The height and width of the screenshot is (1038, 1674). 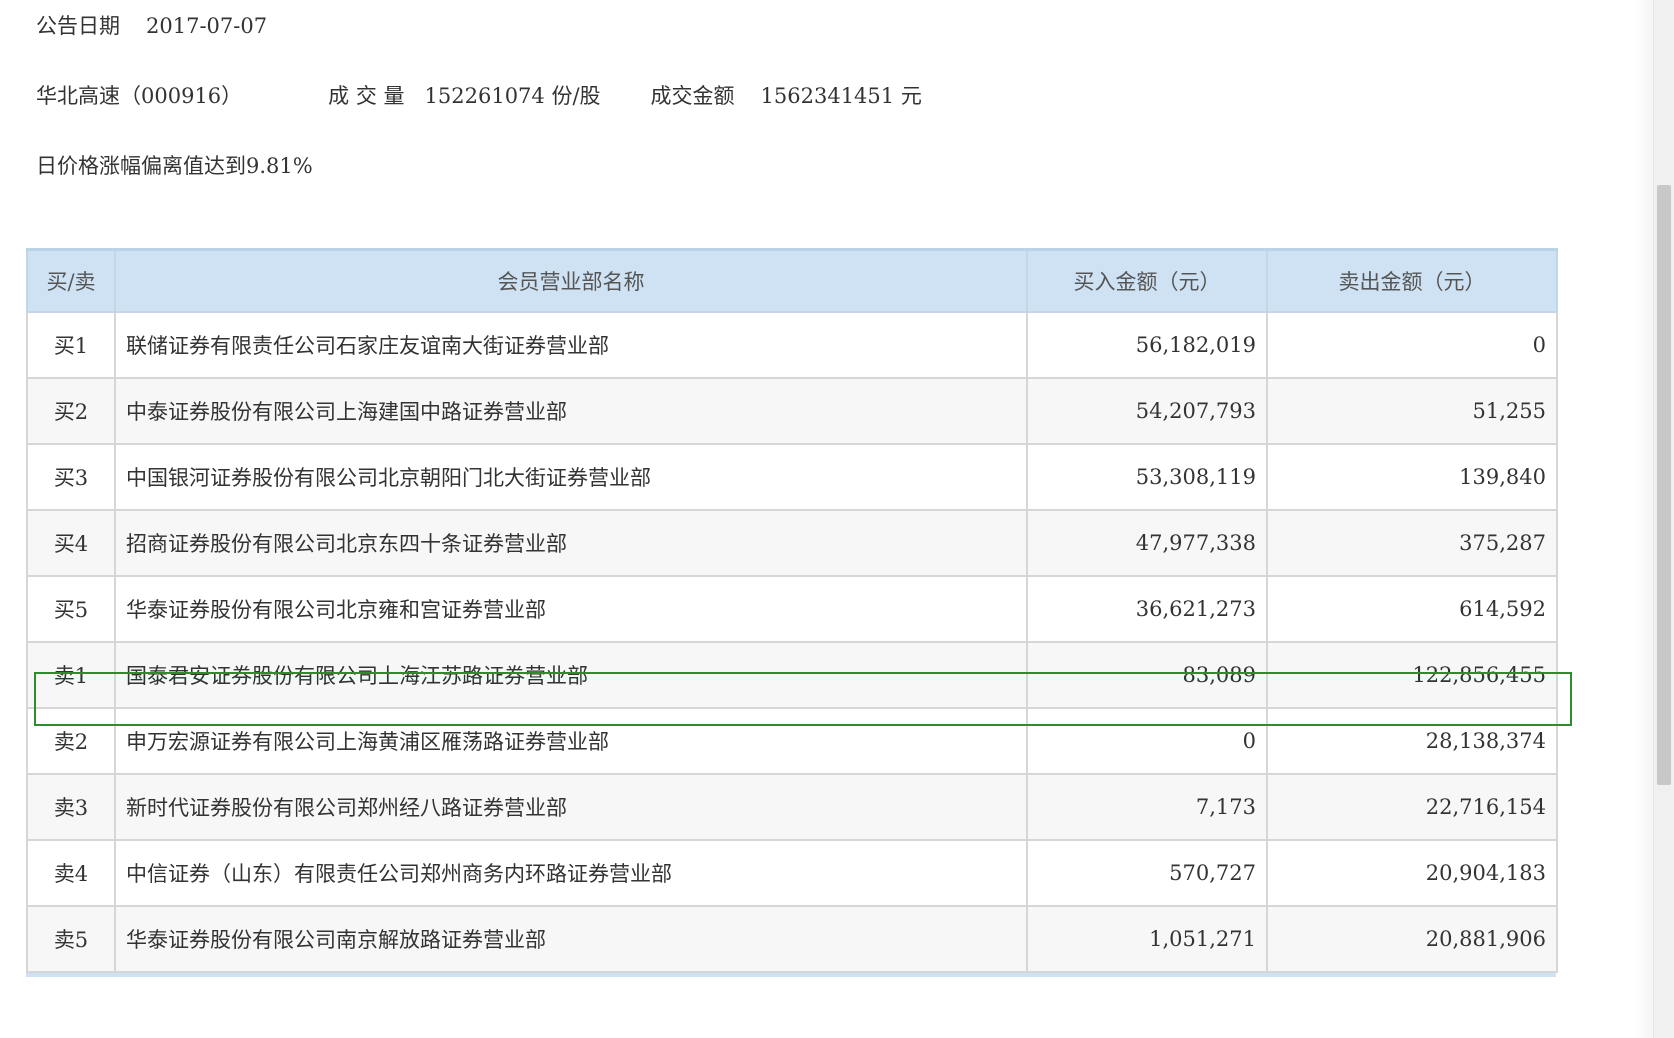 What do you see at coordinates (571, 608) in the screenshot?
I see `row-branch-name: 华泰证券股份有限公司北京雍和宫证券营业部` at bounding box center [571, 608].